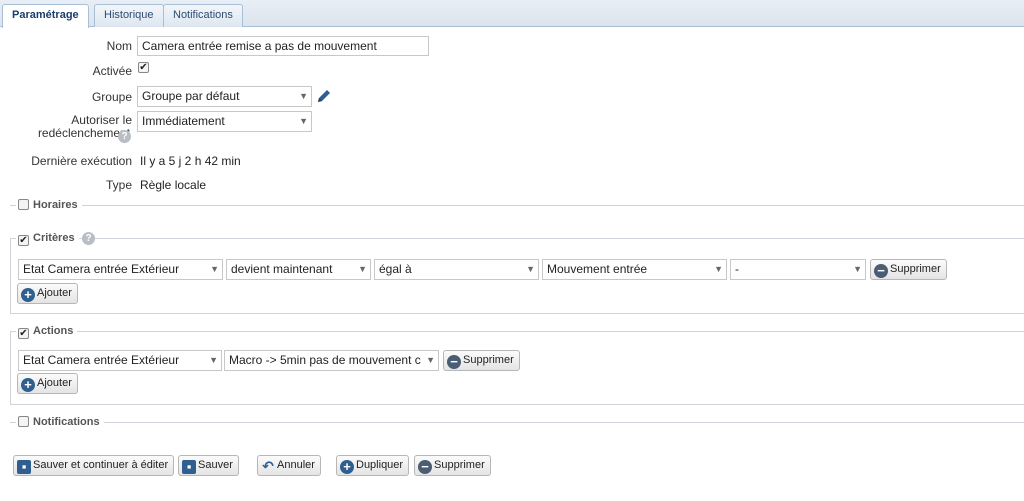 The width and height of the screenshot is (1024, 501). What do you see at coordinates (282, 269) in the screenshot?
I see `criteres-condition-value: devient maintenant` at bounding box center [282, 269].